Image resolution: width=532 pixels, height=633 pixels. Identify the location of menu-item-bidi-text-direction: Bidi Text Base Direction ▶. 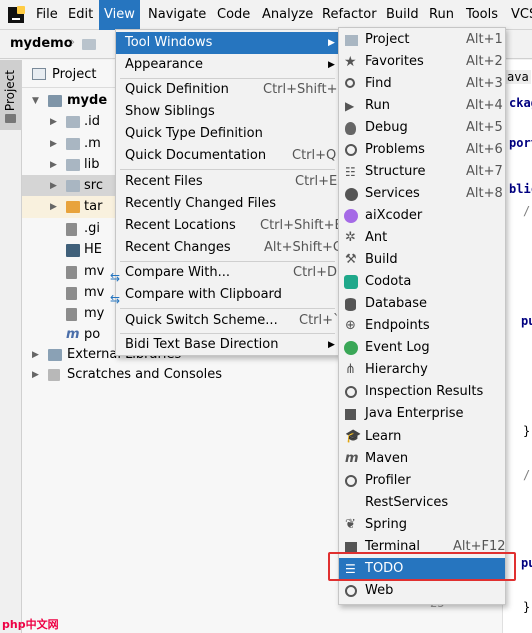
(227, 345).